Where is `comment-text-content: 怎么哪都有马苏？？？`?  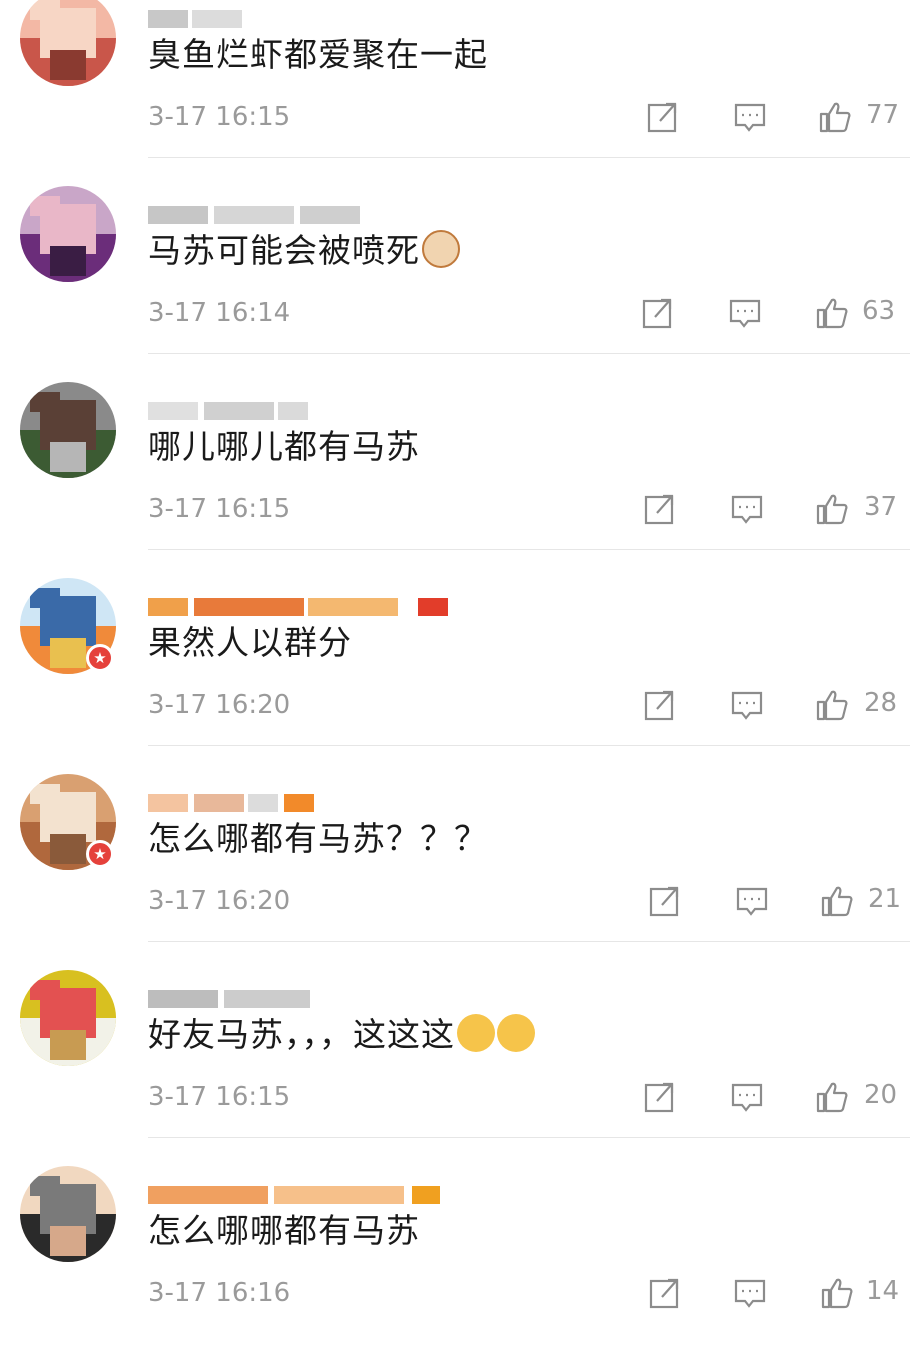 comment-text-content: 怎么哪都有马苏？？？ is located at coordinates (318, 838).